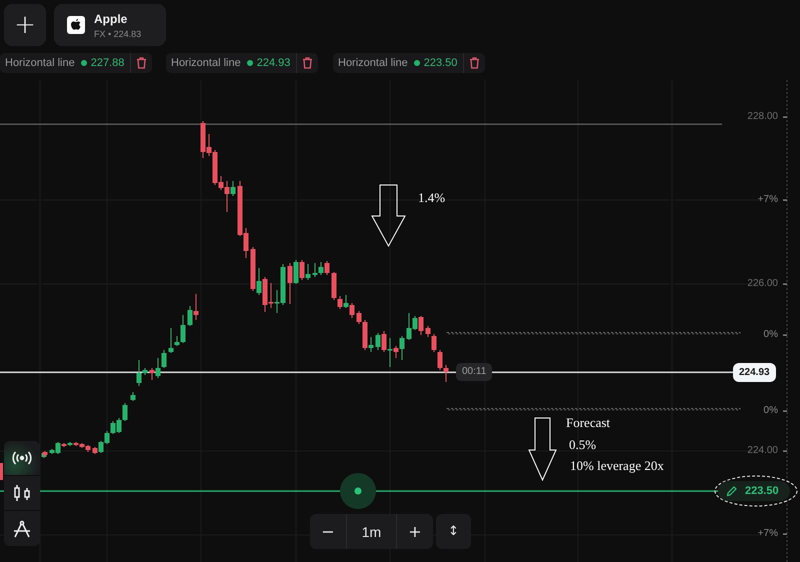 Image resolution: width=800 pixels, height=562 pixels. What do you see at coordinates (118, 33) in the screenshot?
I see `asset-price: FX • 224.83` at bounding box center [118, 33].